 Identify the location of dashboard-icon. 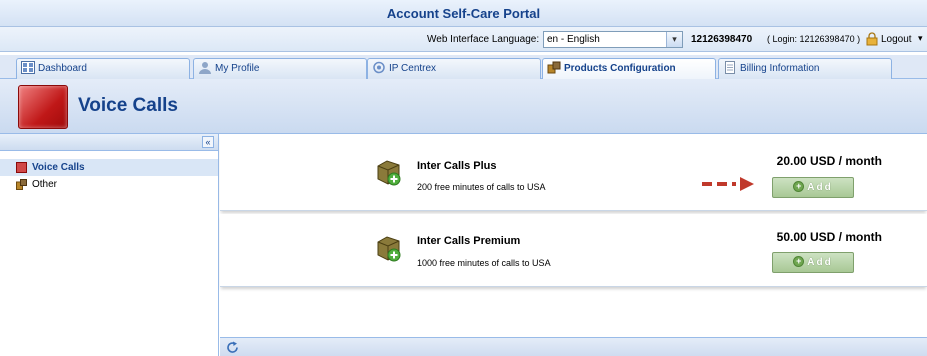
(28, 67).